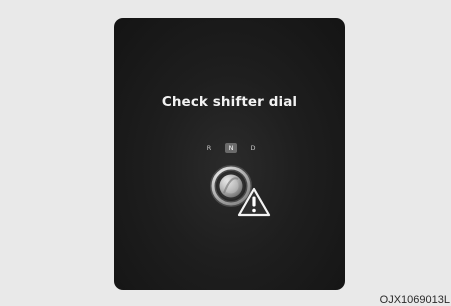  What do you see at coordinates (414, 300) in the screenshot?
I see `figure-code: OJX1069013L` at bounding box center [414, 300].